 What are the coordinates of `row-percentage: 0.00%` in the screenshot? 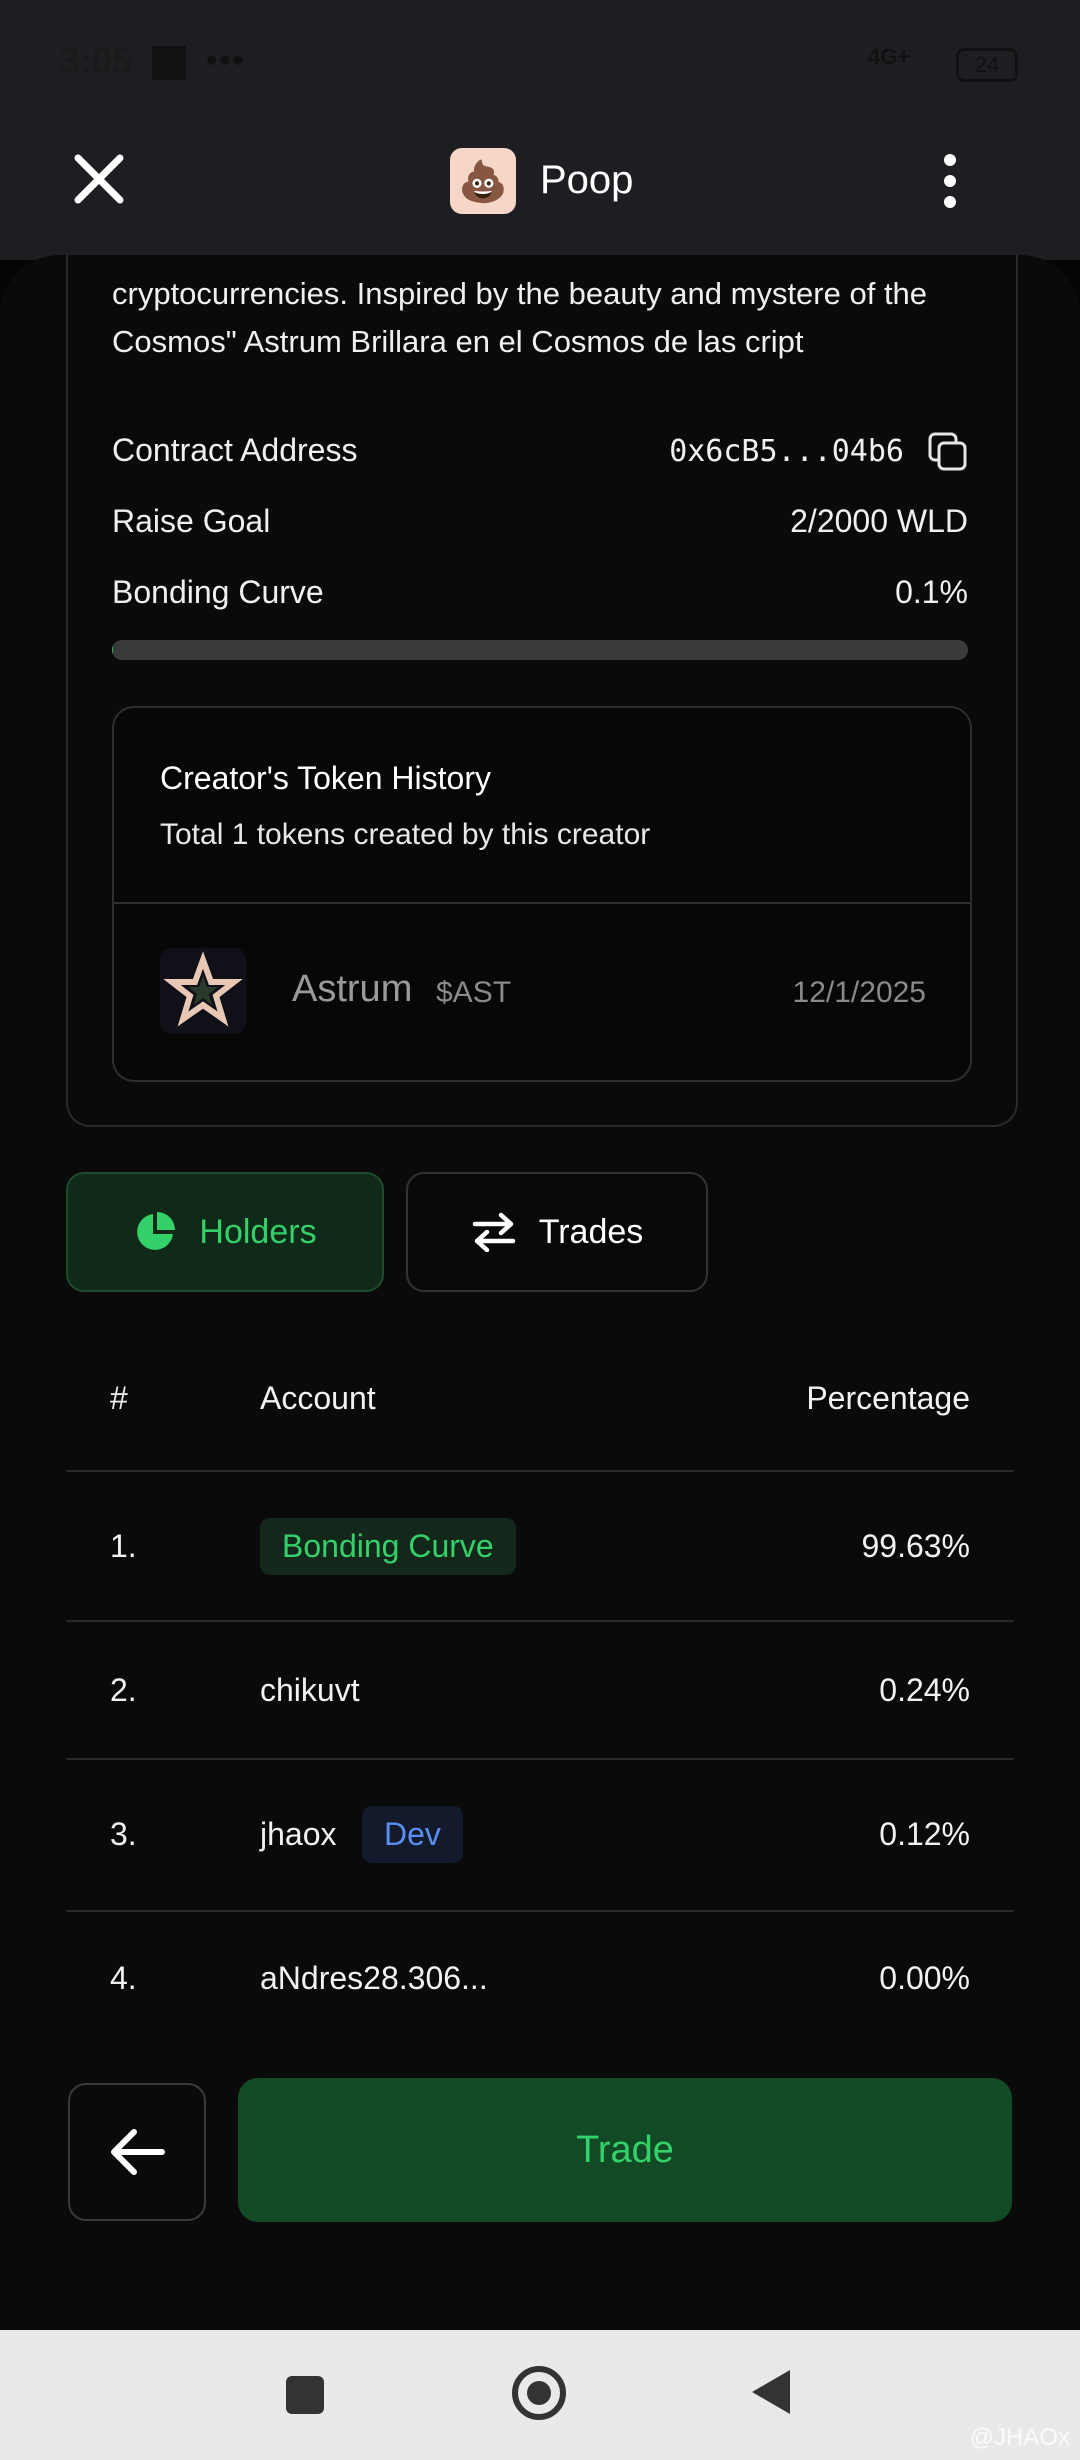 It's located at (924, 1978).